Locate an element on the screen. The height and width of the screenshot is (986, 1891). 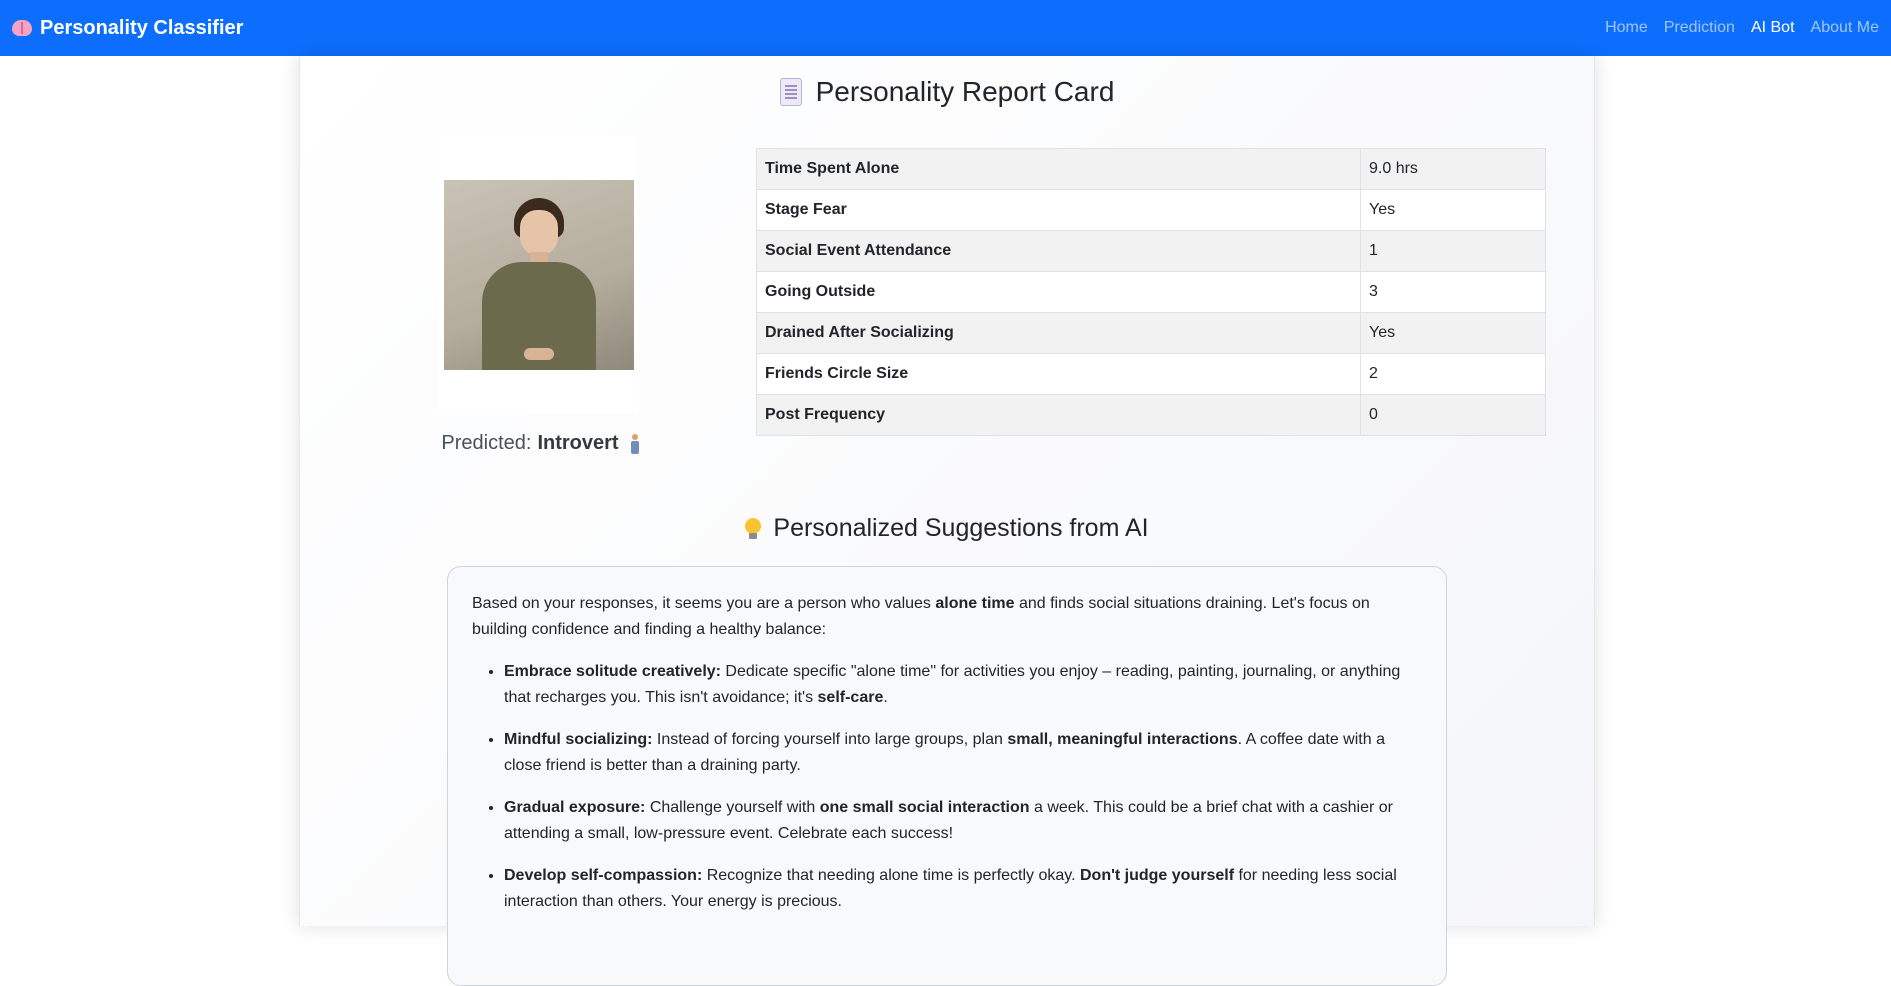
table-row: Social Event Attendance 1 is located at coordinates (1151, 251).